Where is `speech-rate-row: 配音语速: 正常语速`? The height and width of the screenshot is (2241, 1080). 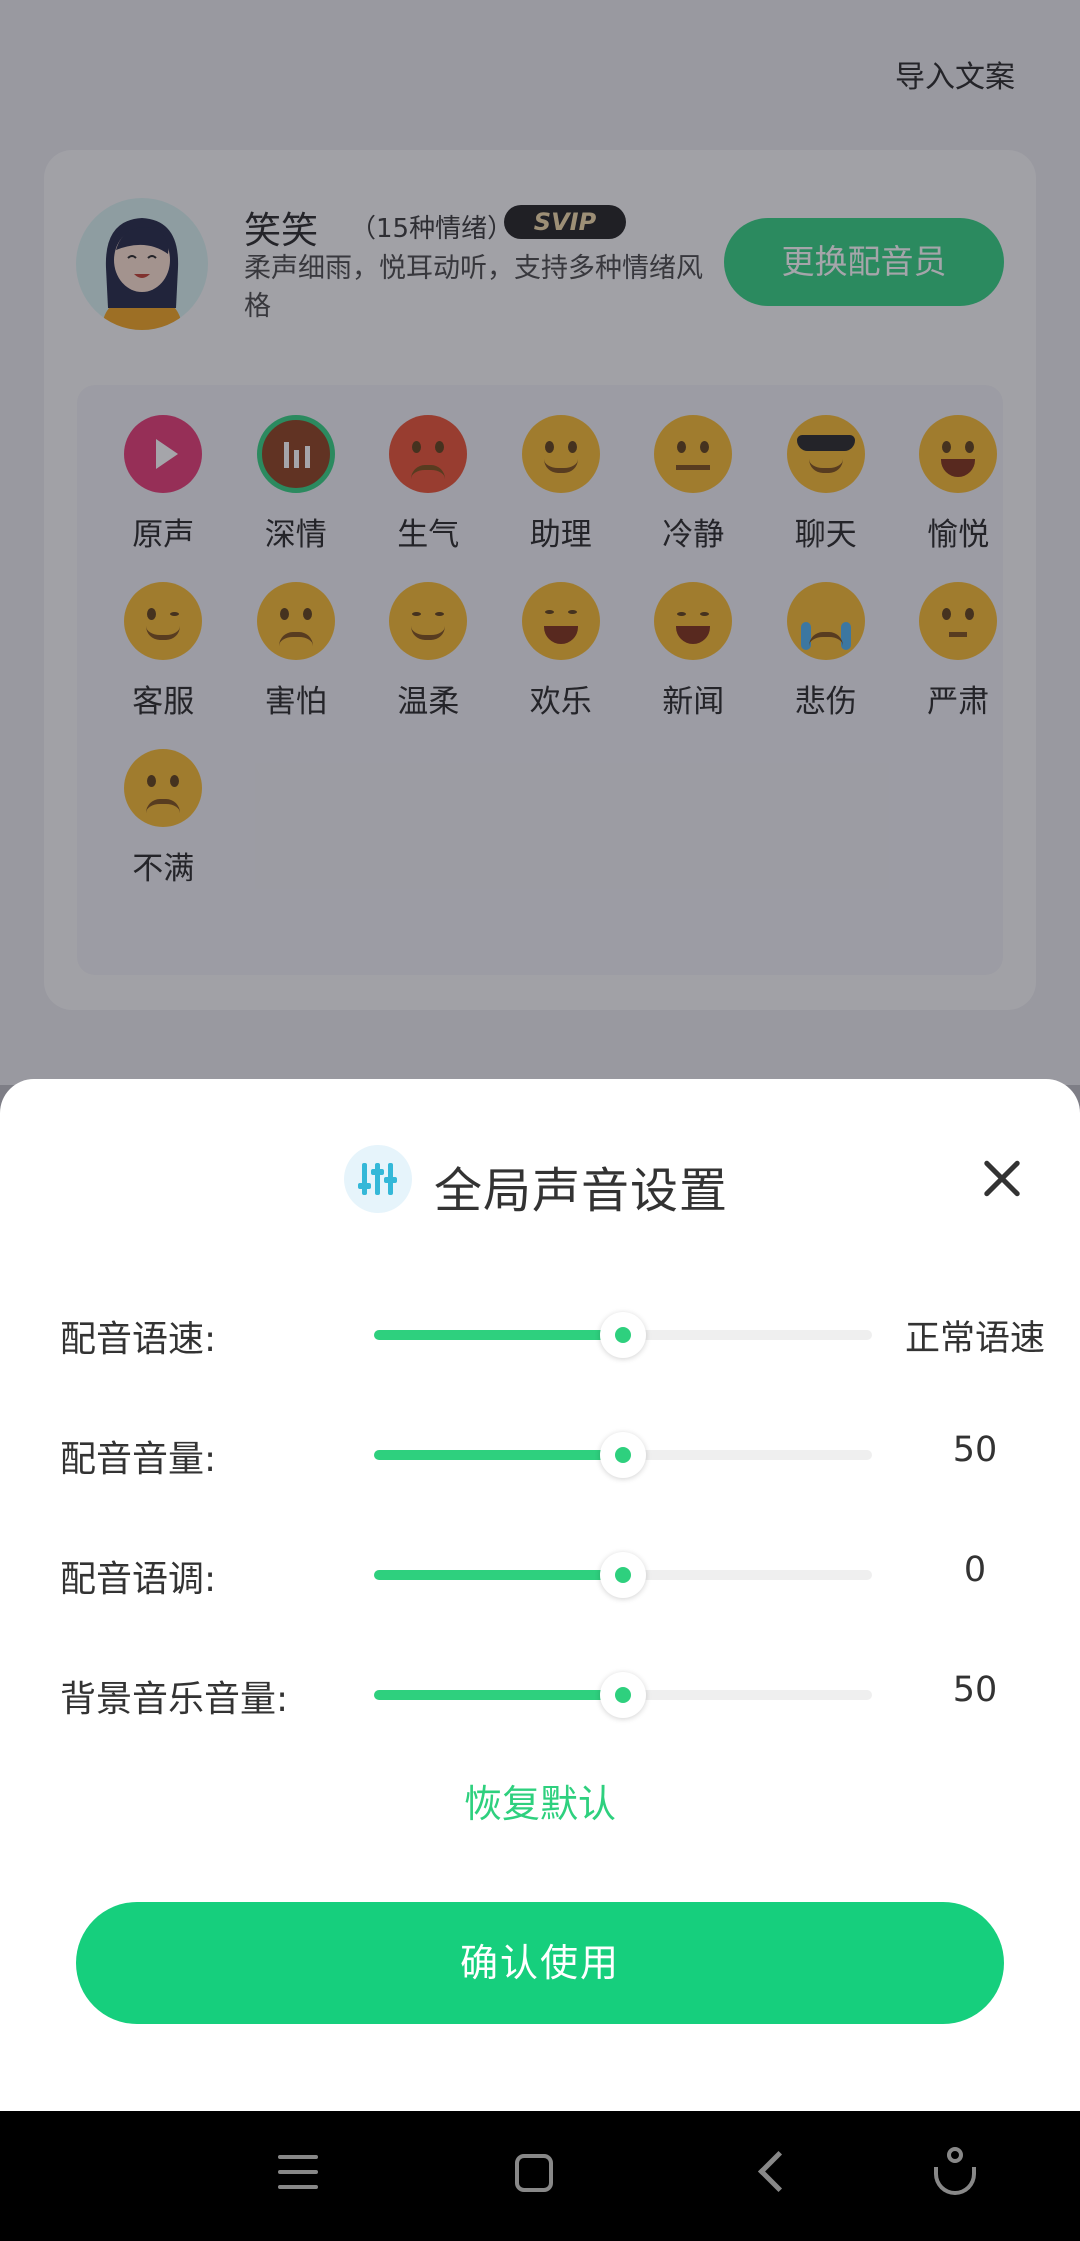
speech-rate-row: 配音语速: 正常语速 is located at coordinates (540, 1334).